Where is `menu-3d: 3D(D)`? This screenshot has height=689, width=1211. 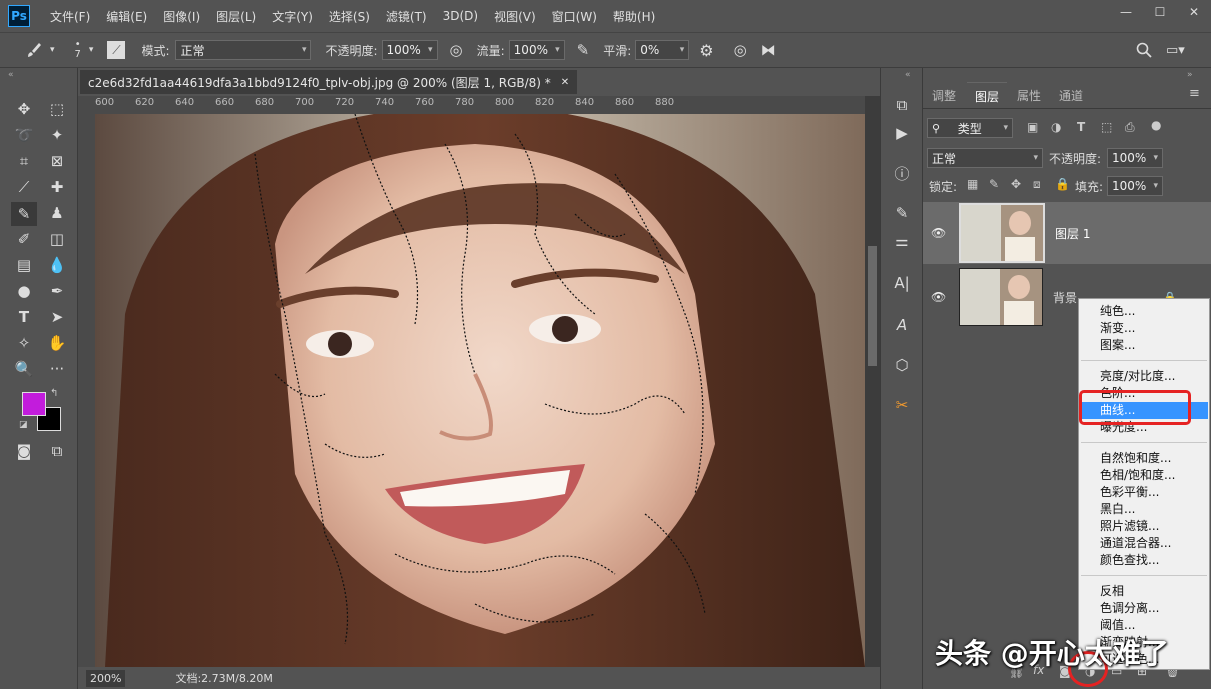 menu-3d: 3D(D) is located at coordinates (460, 16).